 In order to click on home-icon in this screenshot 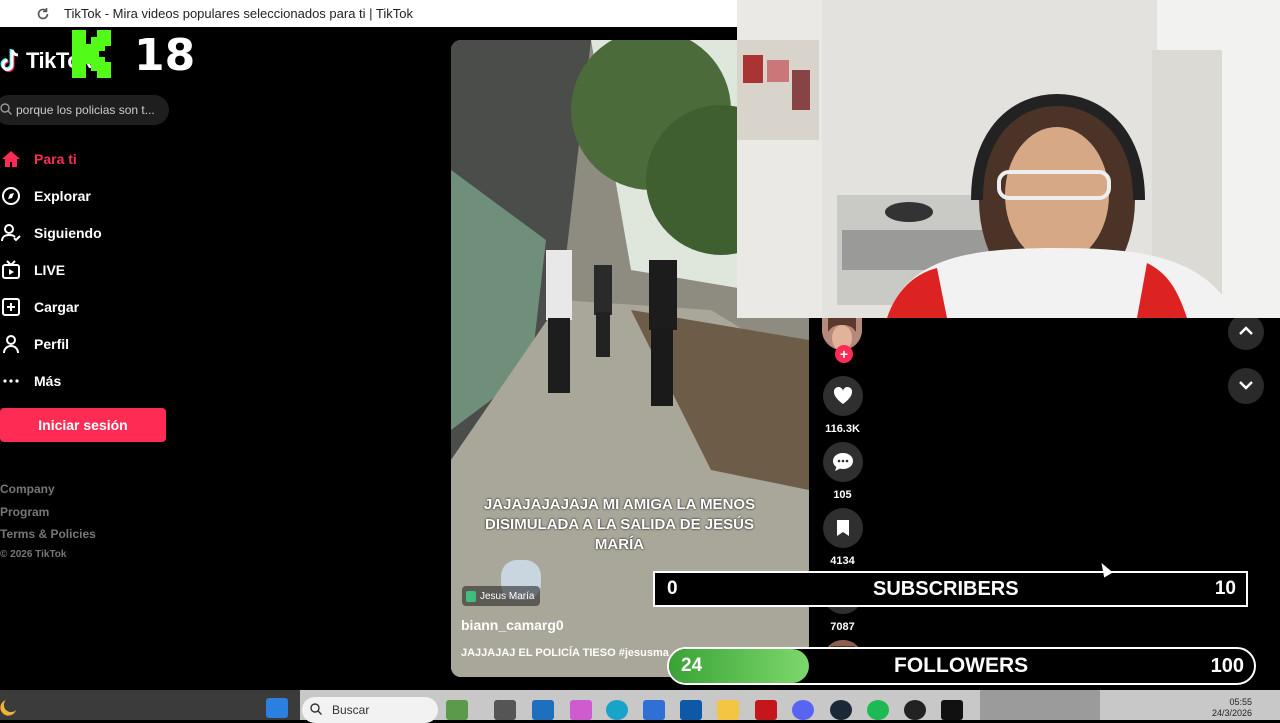, I will do `click(11, 159)`.